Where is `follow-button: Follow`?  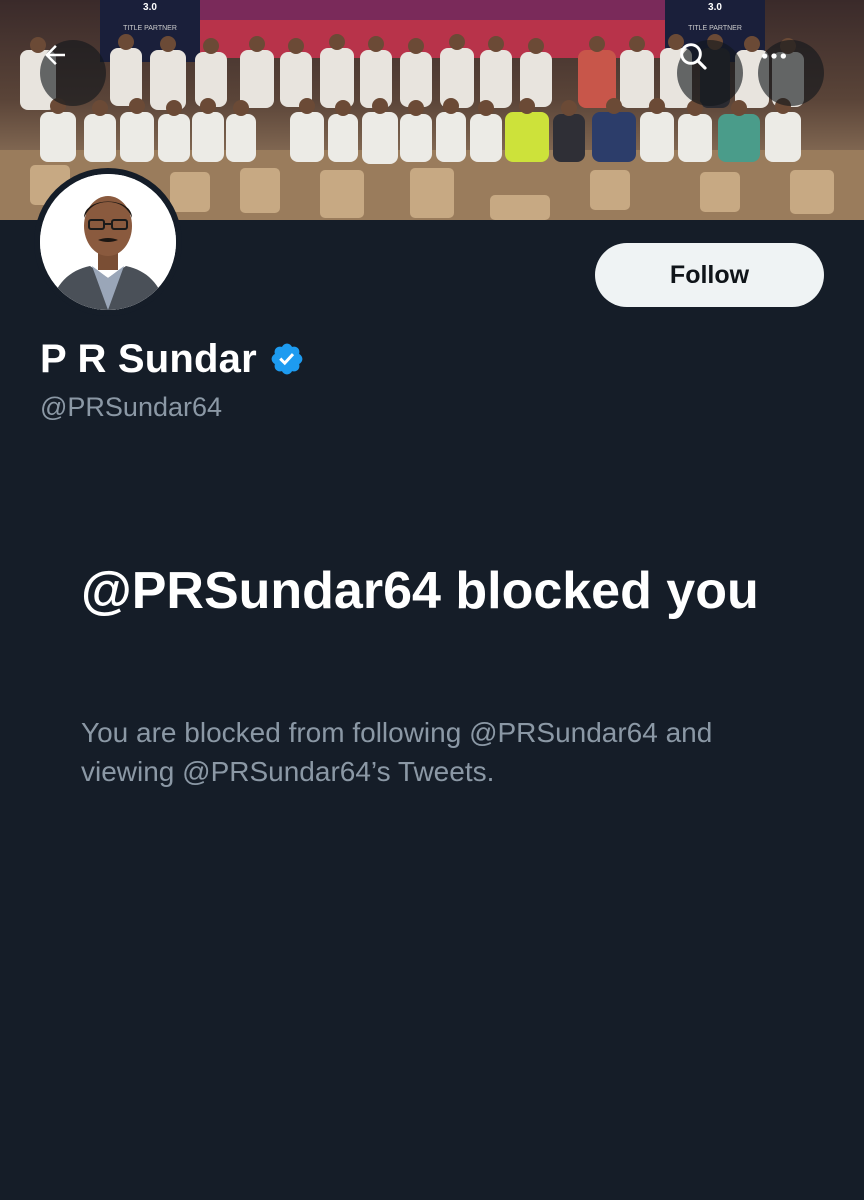
follow-button: Follow is located at coordinates (709, 275).